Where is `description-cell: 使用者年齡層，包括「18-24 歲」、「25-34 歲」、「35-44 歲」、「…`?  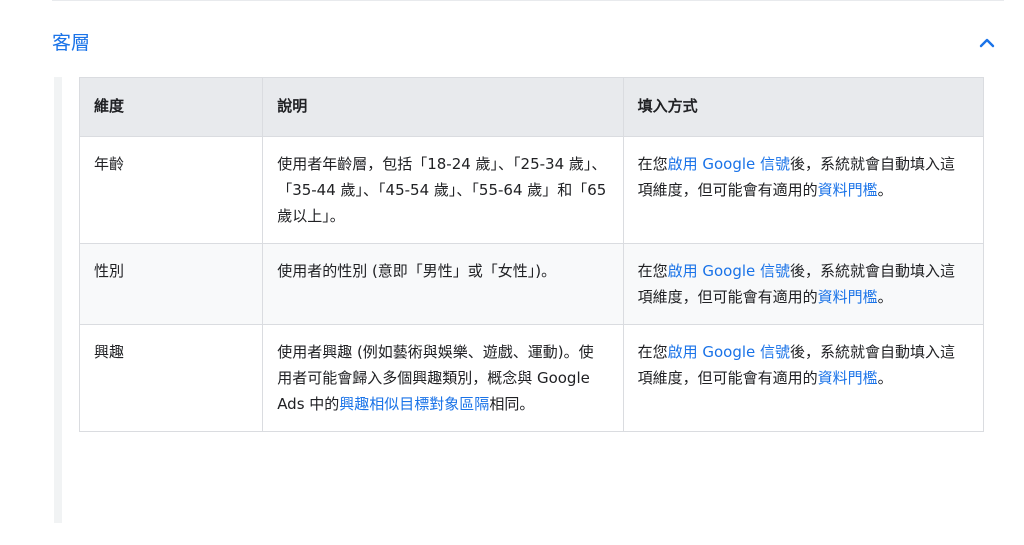
description-cell: 使用者年齡層，包括「18-24 歲」、「25-34 歲」、「35-44 歲」、「… is located at coordinates (443, 190).